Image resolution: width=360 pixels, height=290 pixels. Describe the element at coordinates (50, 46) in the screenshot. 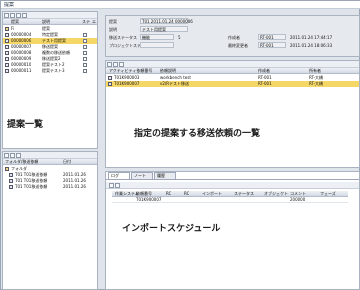

I see `proposal-desc: 移送提案` at that location.